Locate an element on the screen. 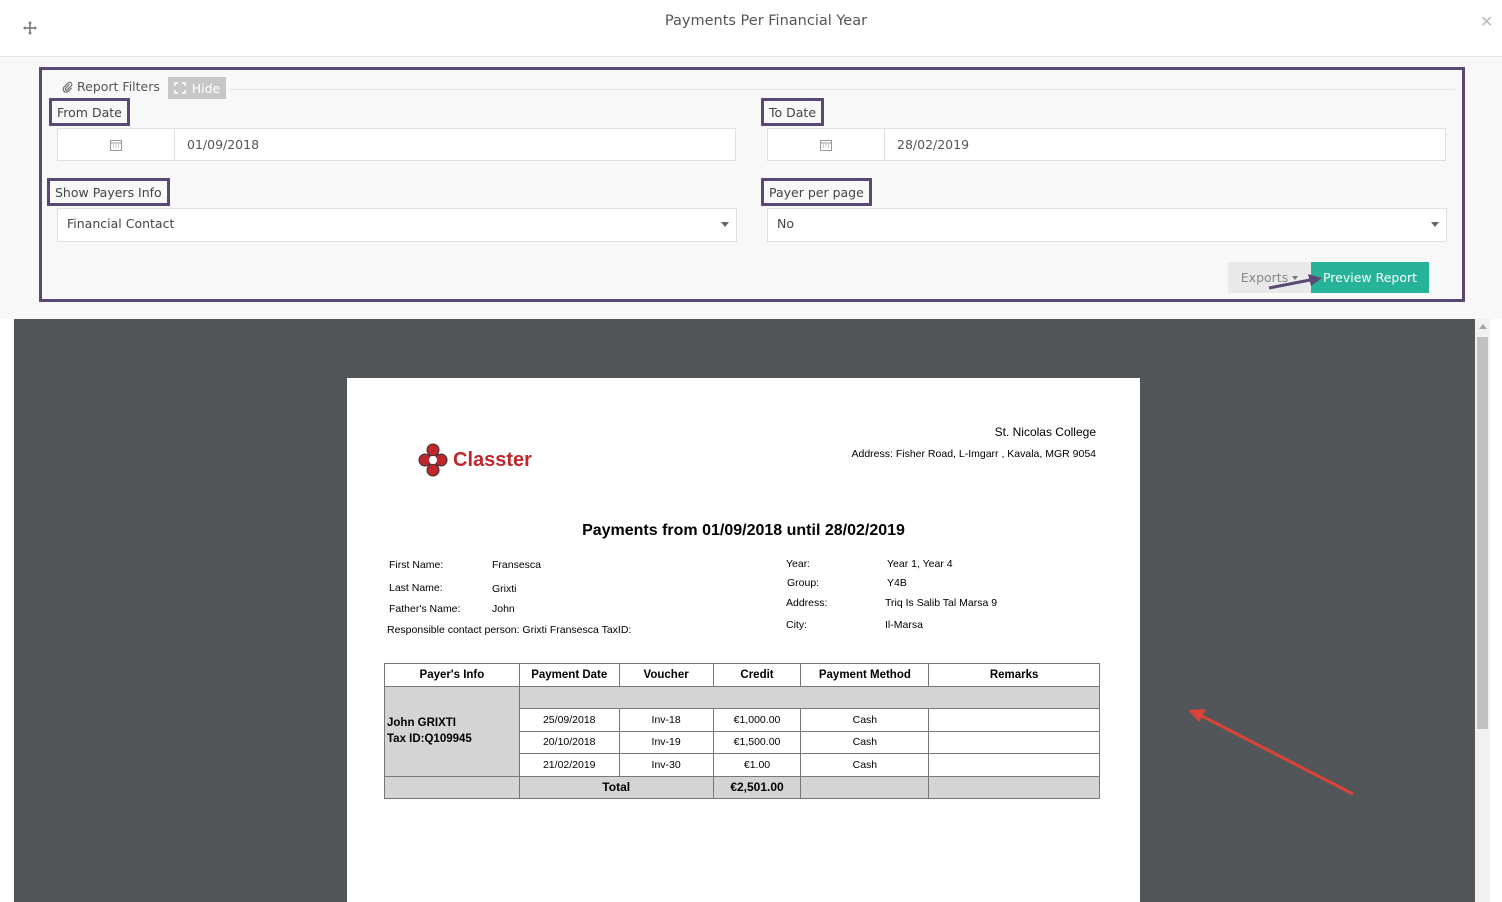 This screenshot has height=902, width=1502. voucher-cell: Inv-19 is located at coordinates (666, 742).